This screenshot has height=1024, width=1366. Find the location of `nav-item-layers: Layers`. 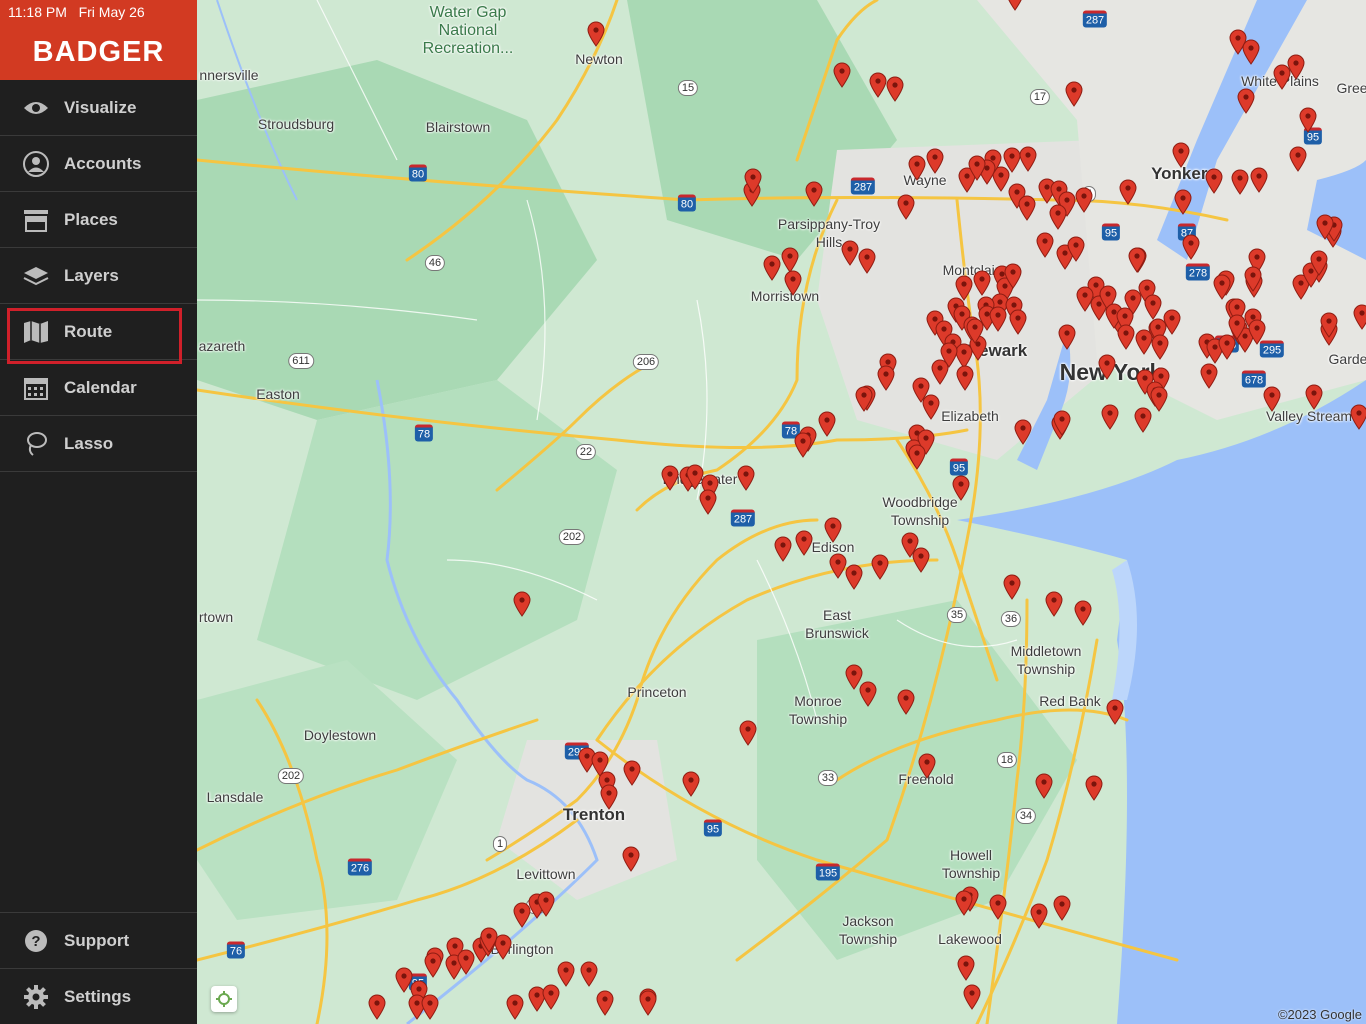

nav-item-layers: Layers is located at coordinates (98, 276).